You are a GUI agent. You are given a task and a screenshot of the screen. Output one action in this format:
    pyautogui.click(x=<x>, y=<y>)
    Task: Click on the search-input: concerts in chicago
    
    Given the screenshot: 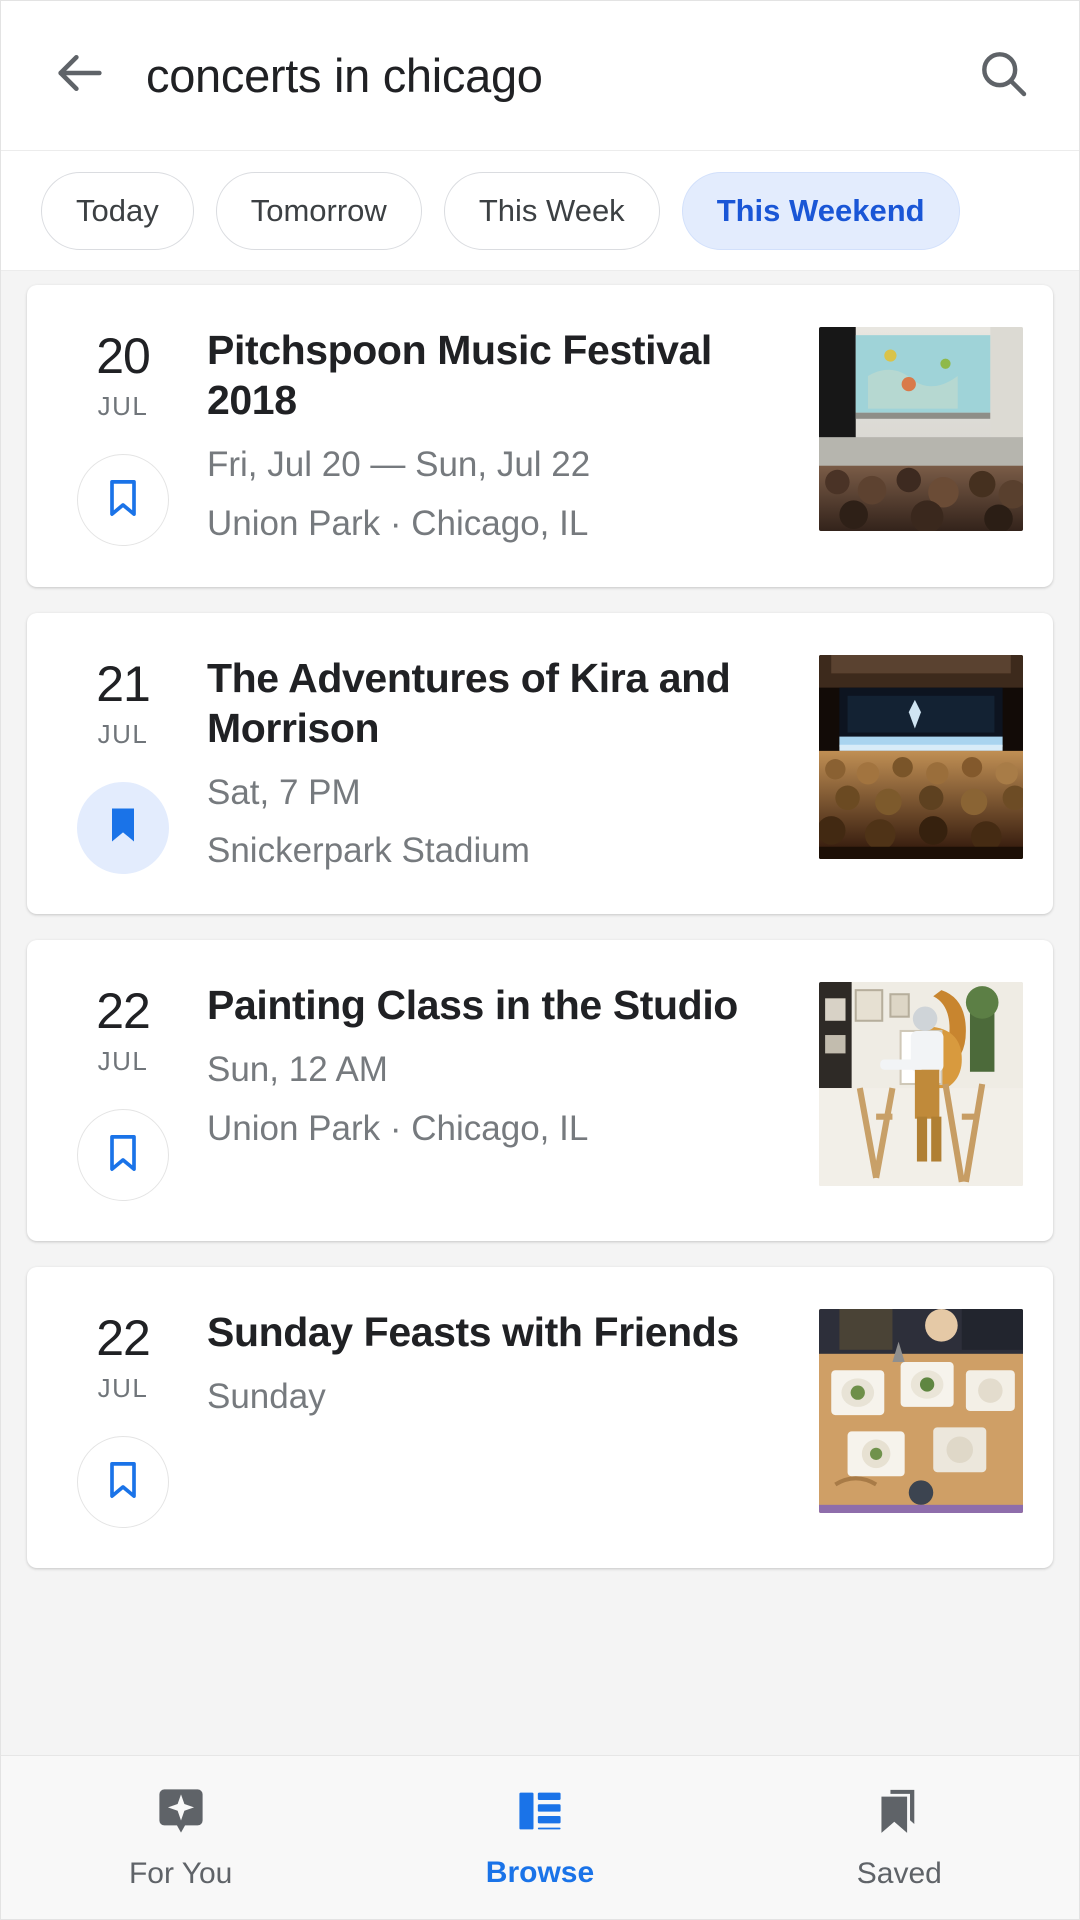 What is the action you would take?
    pyautogui.click(x=551, y=75)
    